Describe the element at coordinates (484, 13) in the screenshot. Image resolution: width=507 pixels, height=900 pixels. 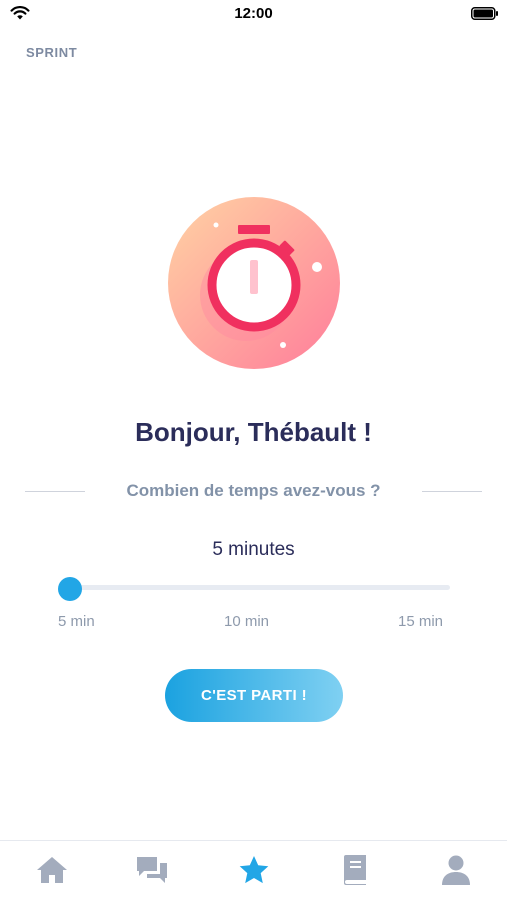
I see `battery-icon` at that location.